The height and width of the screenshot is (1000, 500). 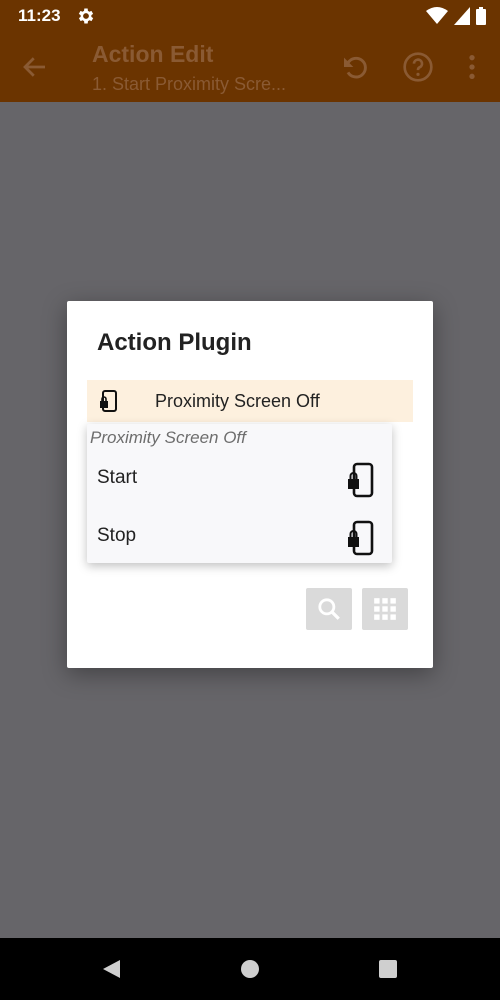 What do you see at coordinates (388, 969) in the screenshot?
I see `recents-icon` at bounding box center [388, 969].